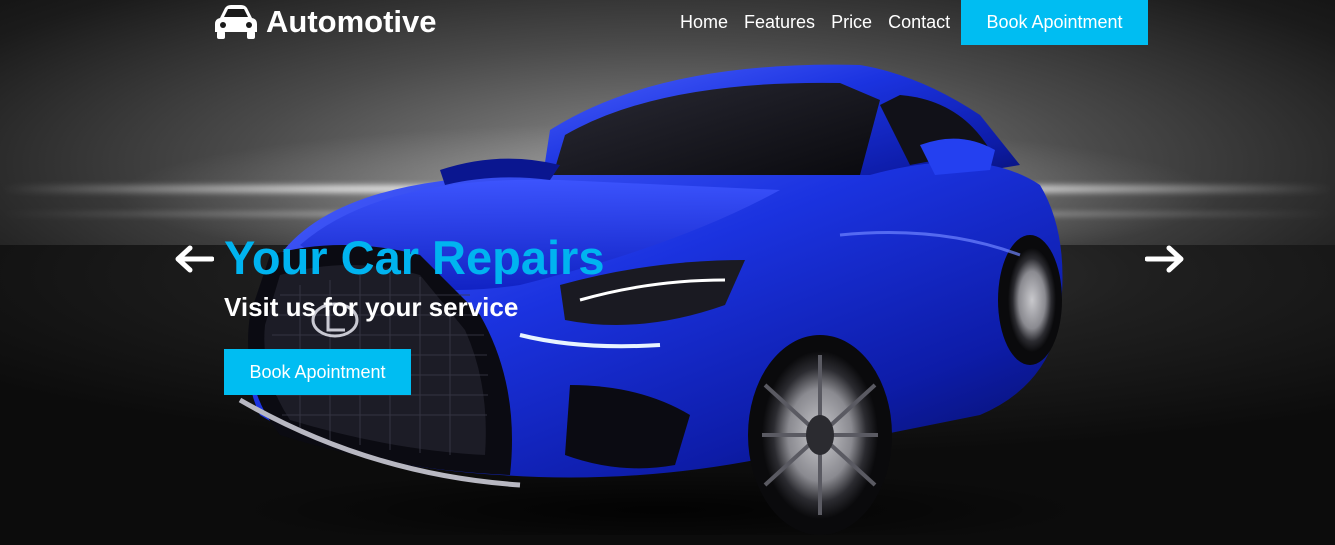  I want to click on arrow-left-icon, so click(194, 259).